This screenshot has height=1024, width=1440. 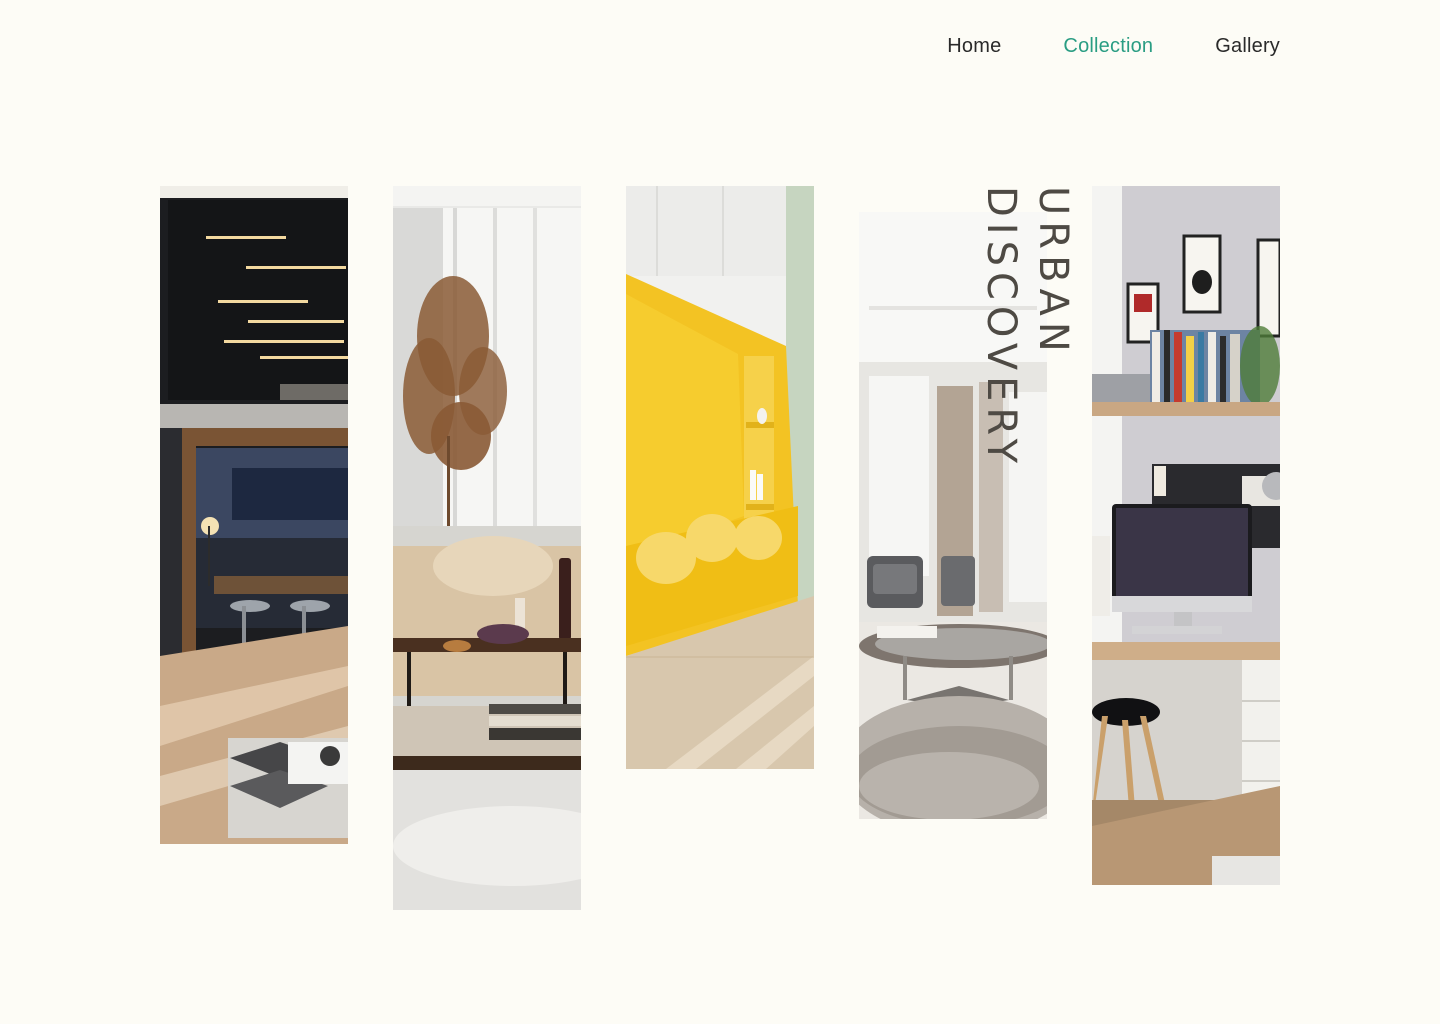 I want to click on home-office-illustration, so click(x=1186, y=535).